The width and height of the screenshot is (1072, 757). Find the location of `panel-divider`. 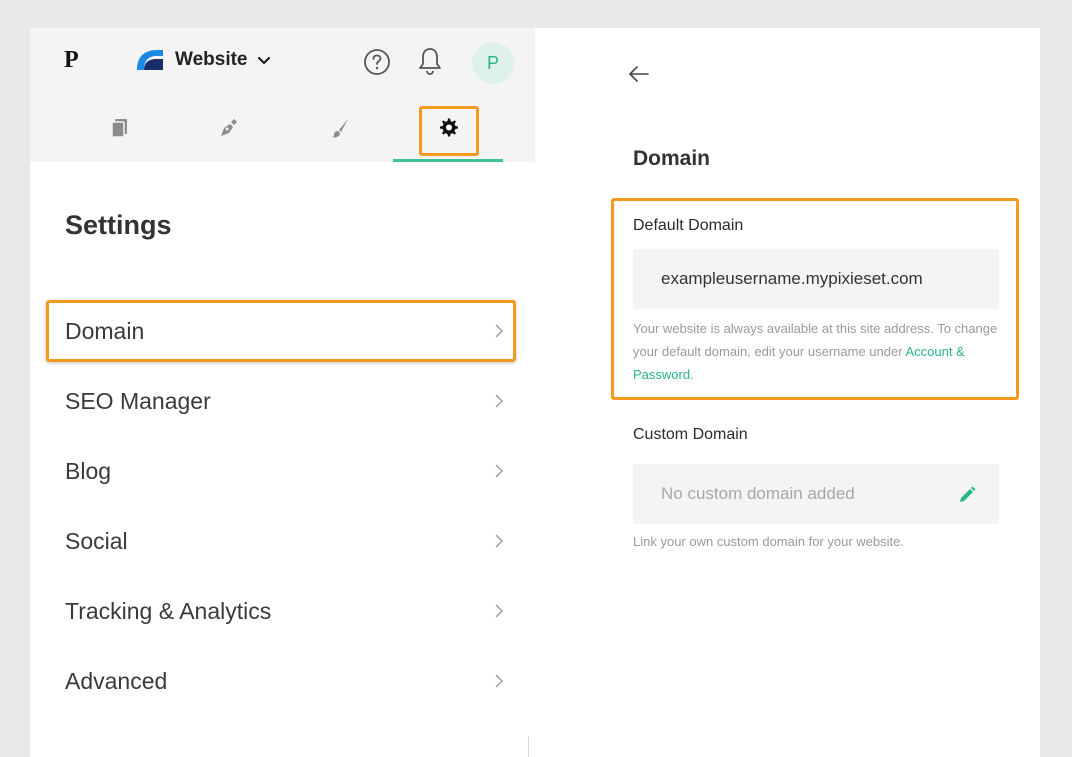

panel-divider is located at coordinates (528, 746).